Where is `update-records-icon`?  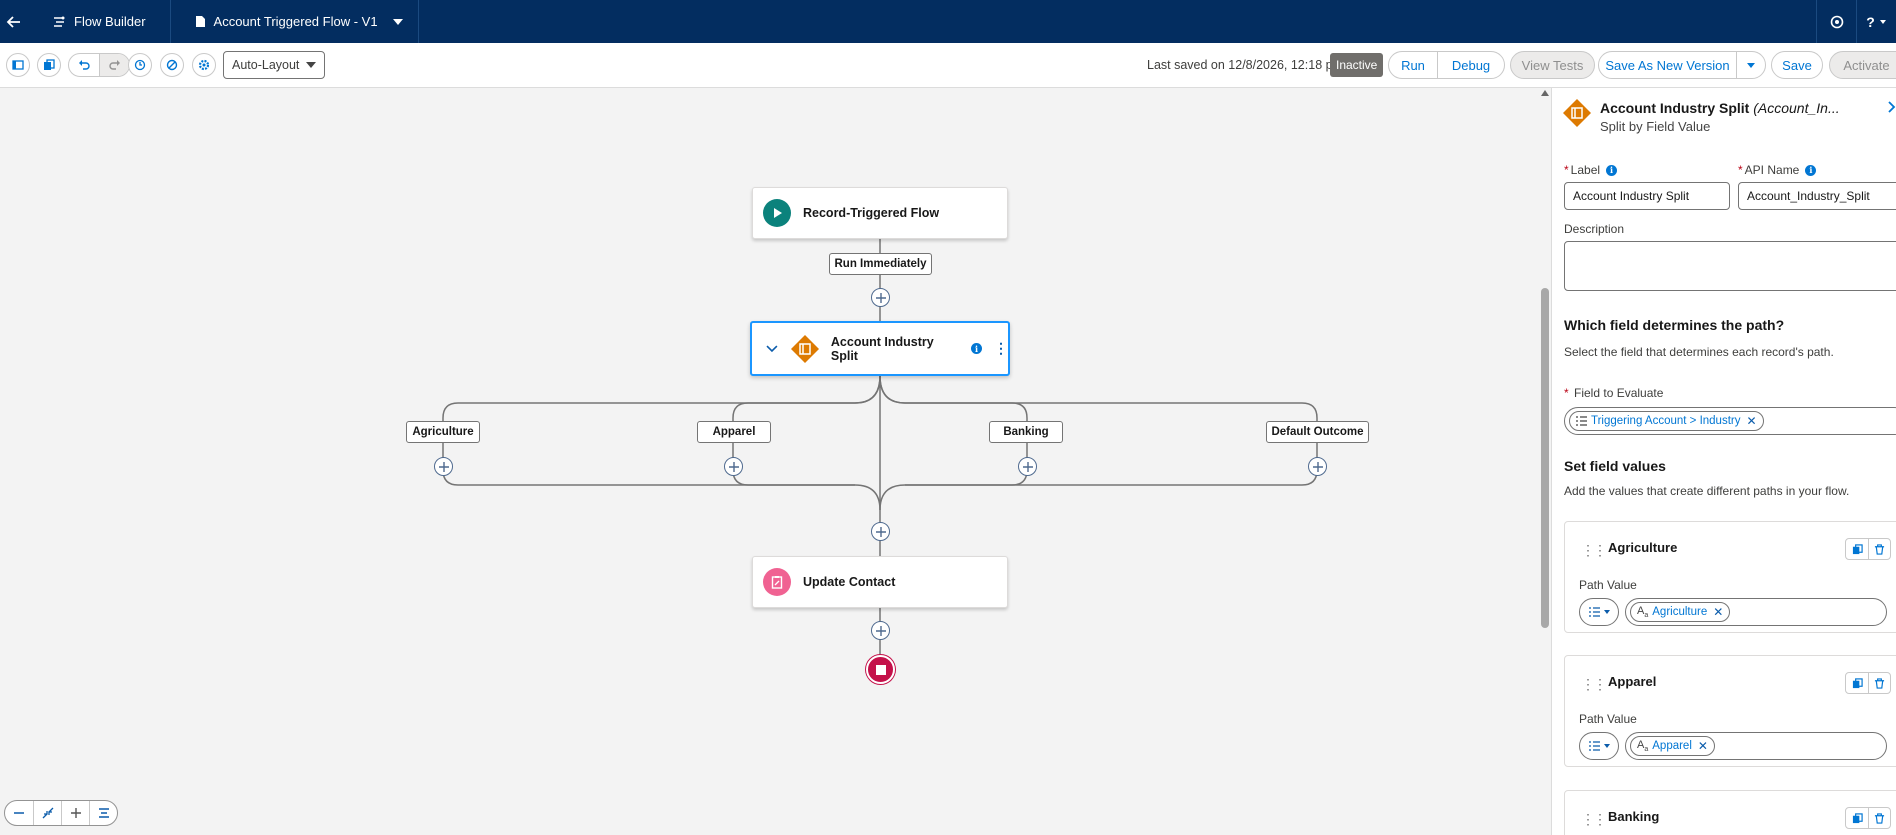 update-records-icon is located at coordinates (777, 582).